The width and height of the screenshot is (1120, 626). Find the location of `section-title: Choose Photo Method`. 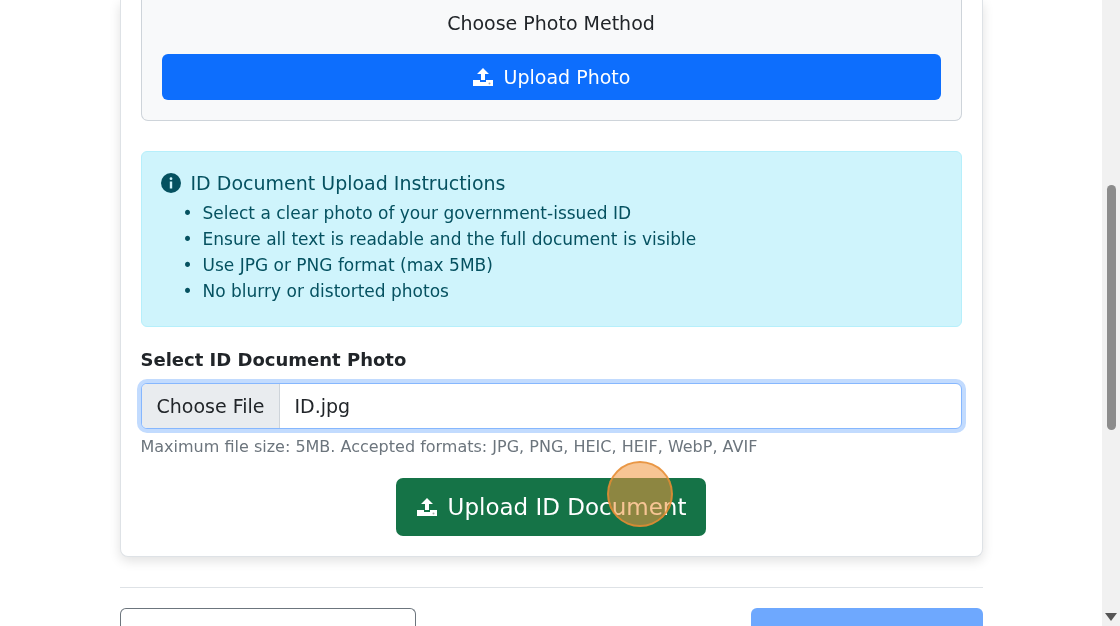

section-title: Choose Photo Method is located at coordinates (551, 23).